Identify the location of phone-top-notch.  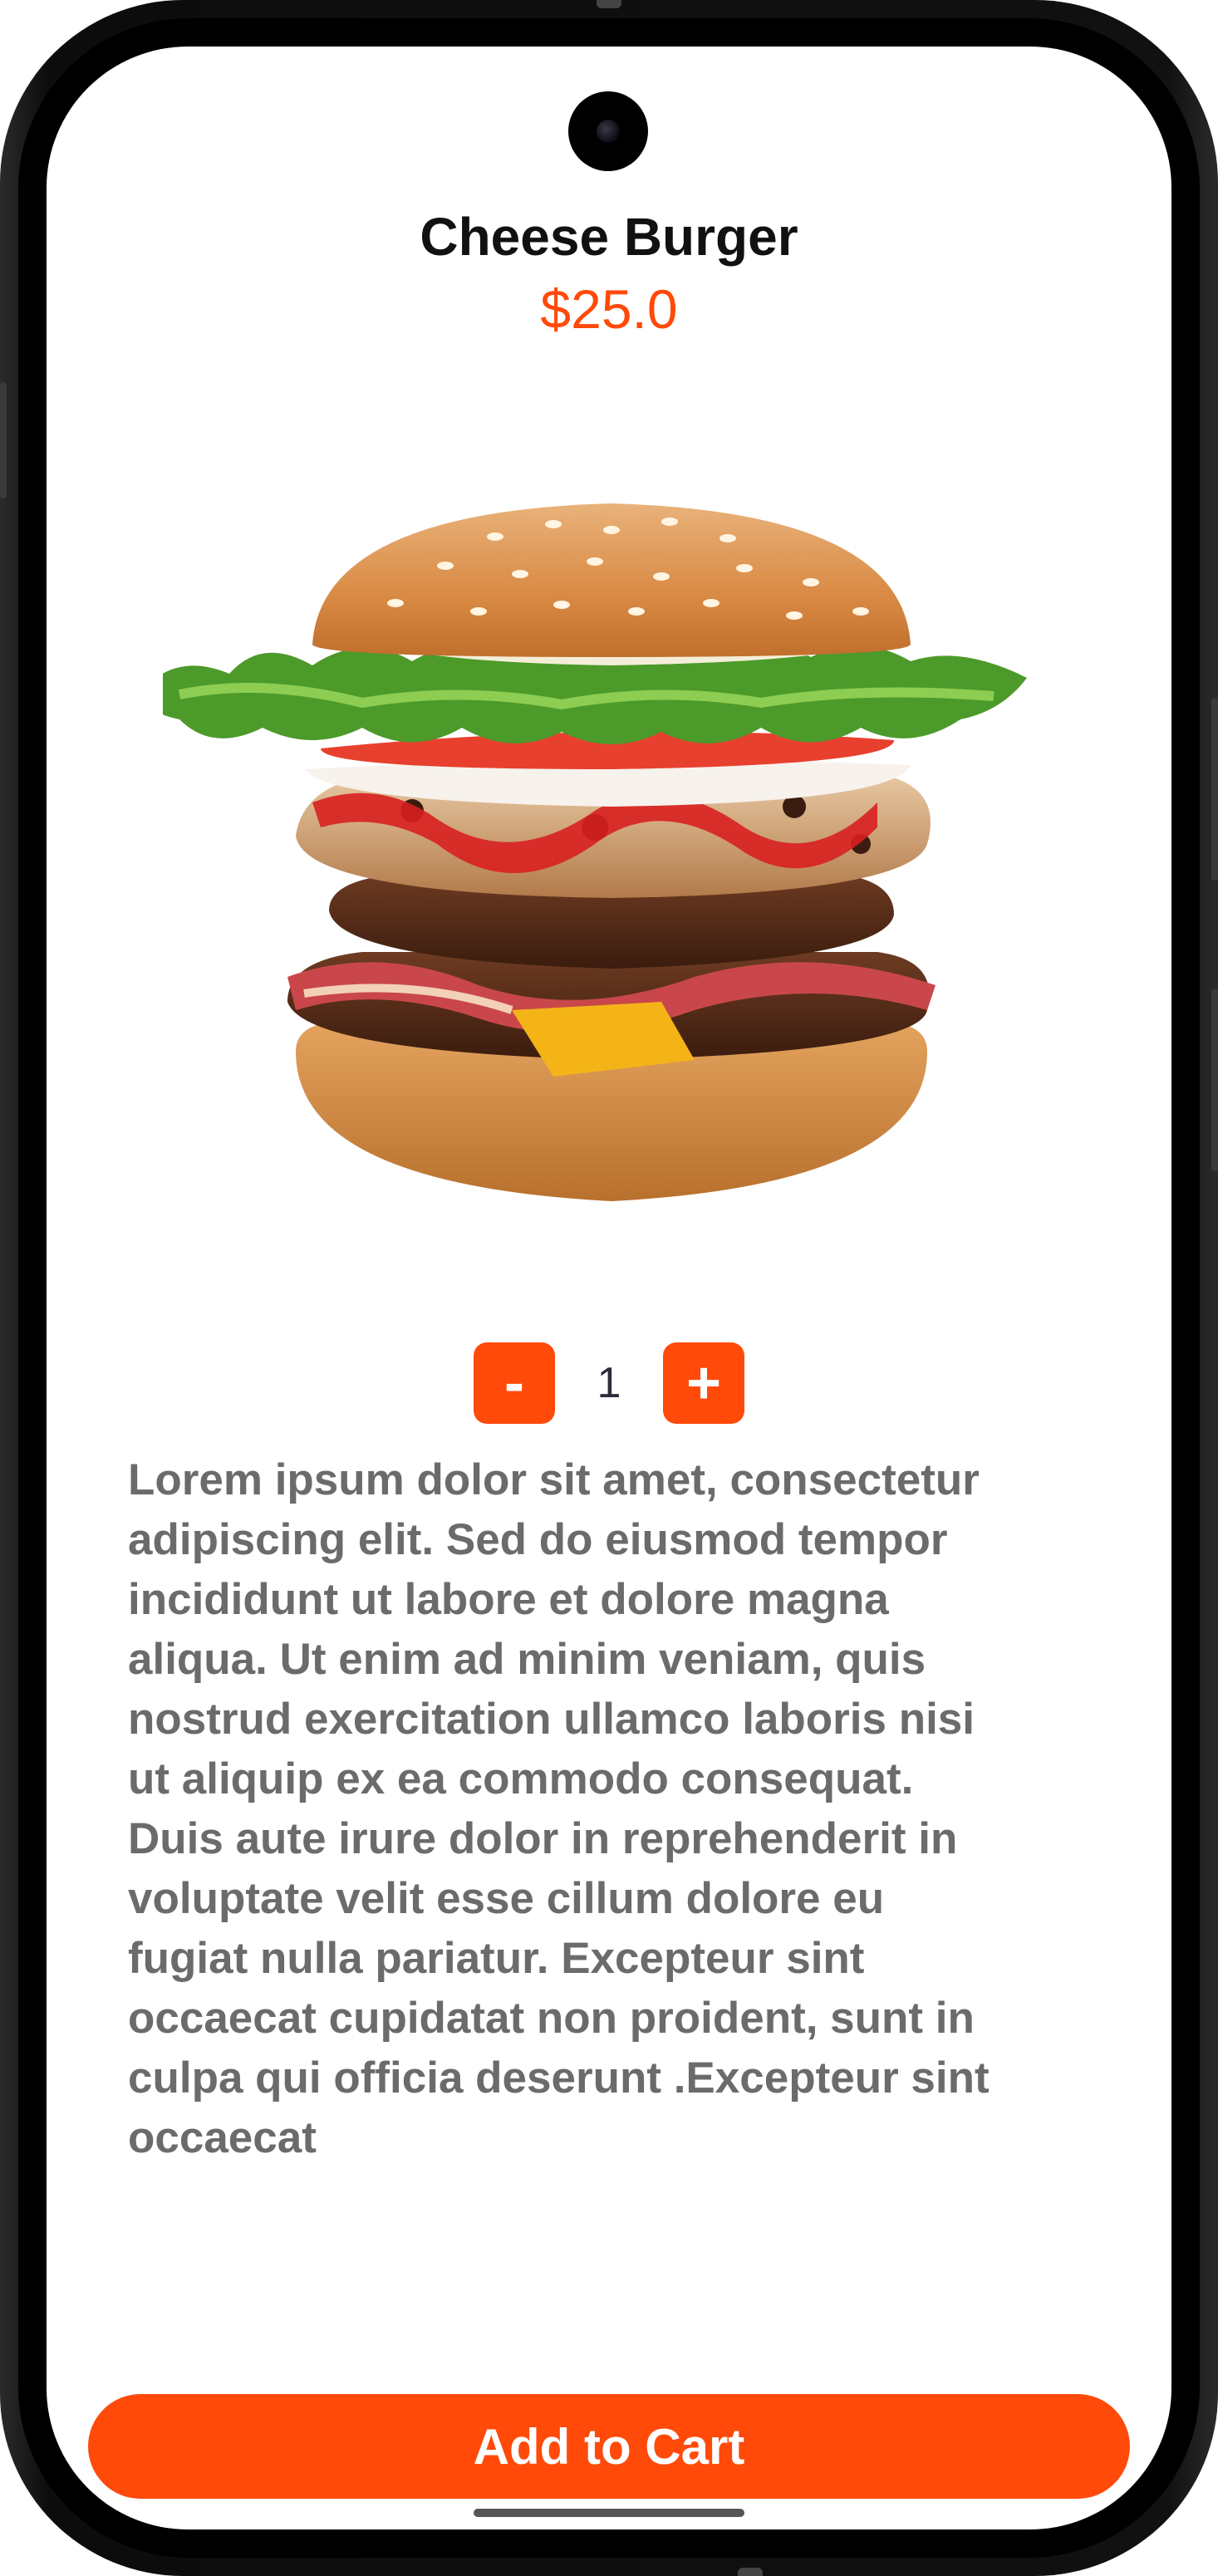
(609, 4).